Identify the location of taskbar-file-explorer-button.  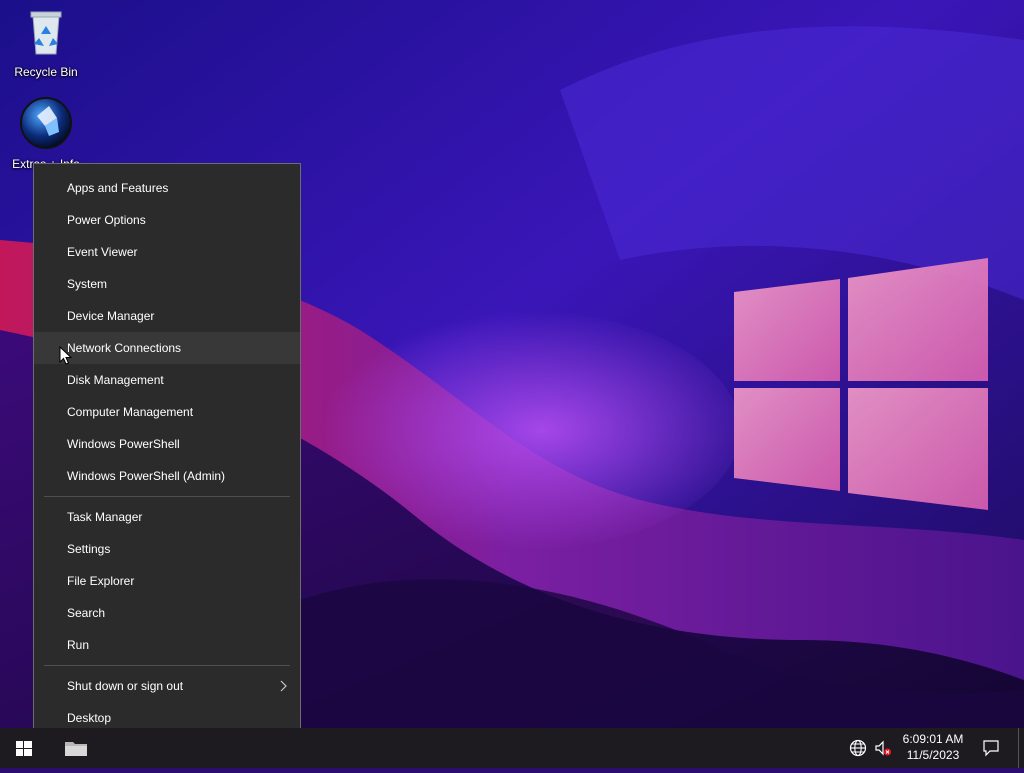
(76, 748).